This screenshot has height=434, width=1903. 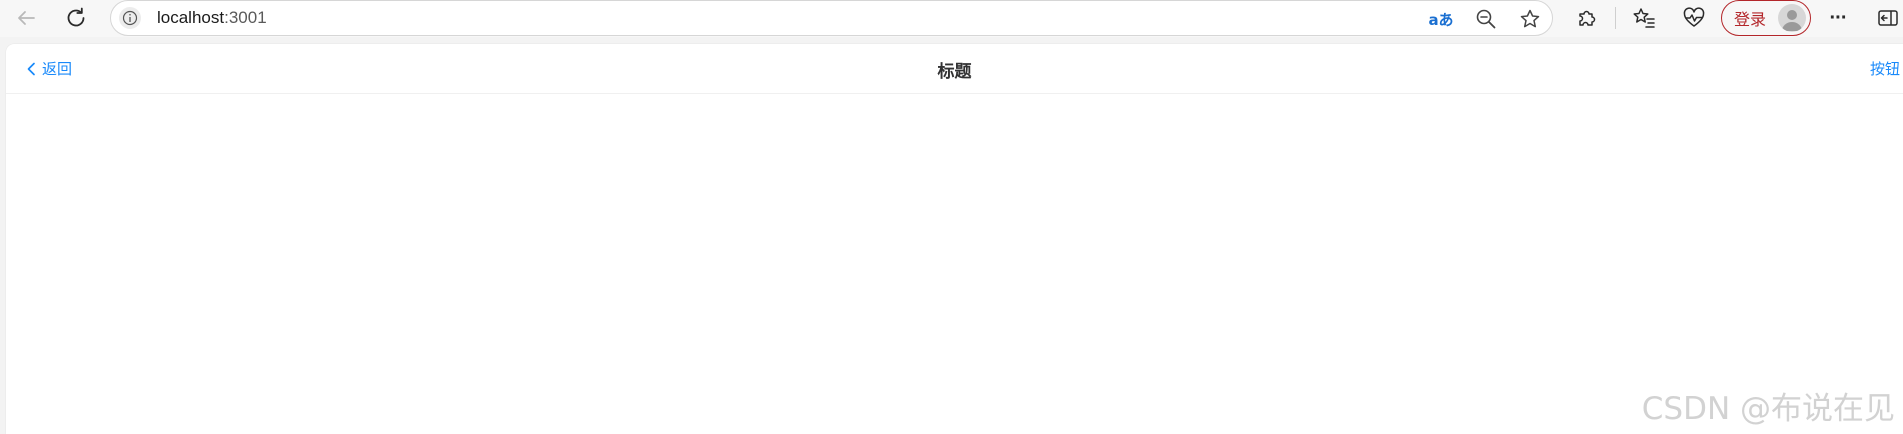 What do you see at coordinates (1768, 409) in the screenshot?
I see `watermark: CSDN @布说在见` at bounding box center [1768, 409].